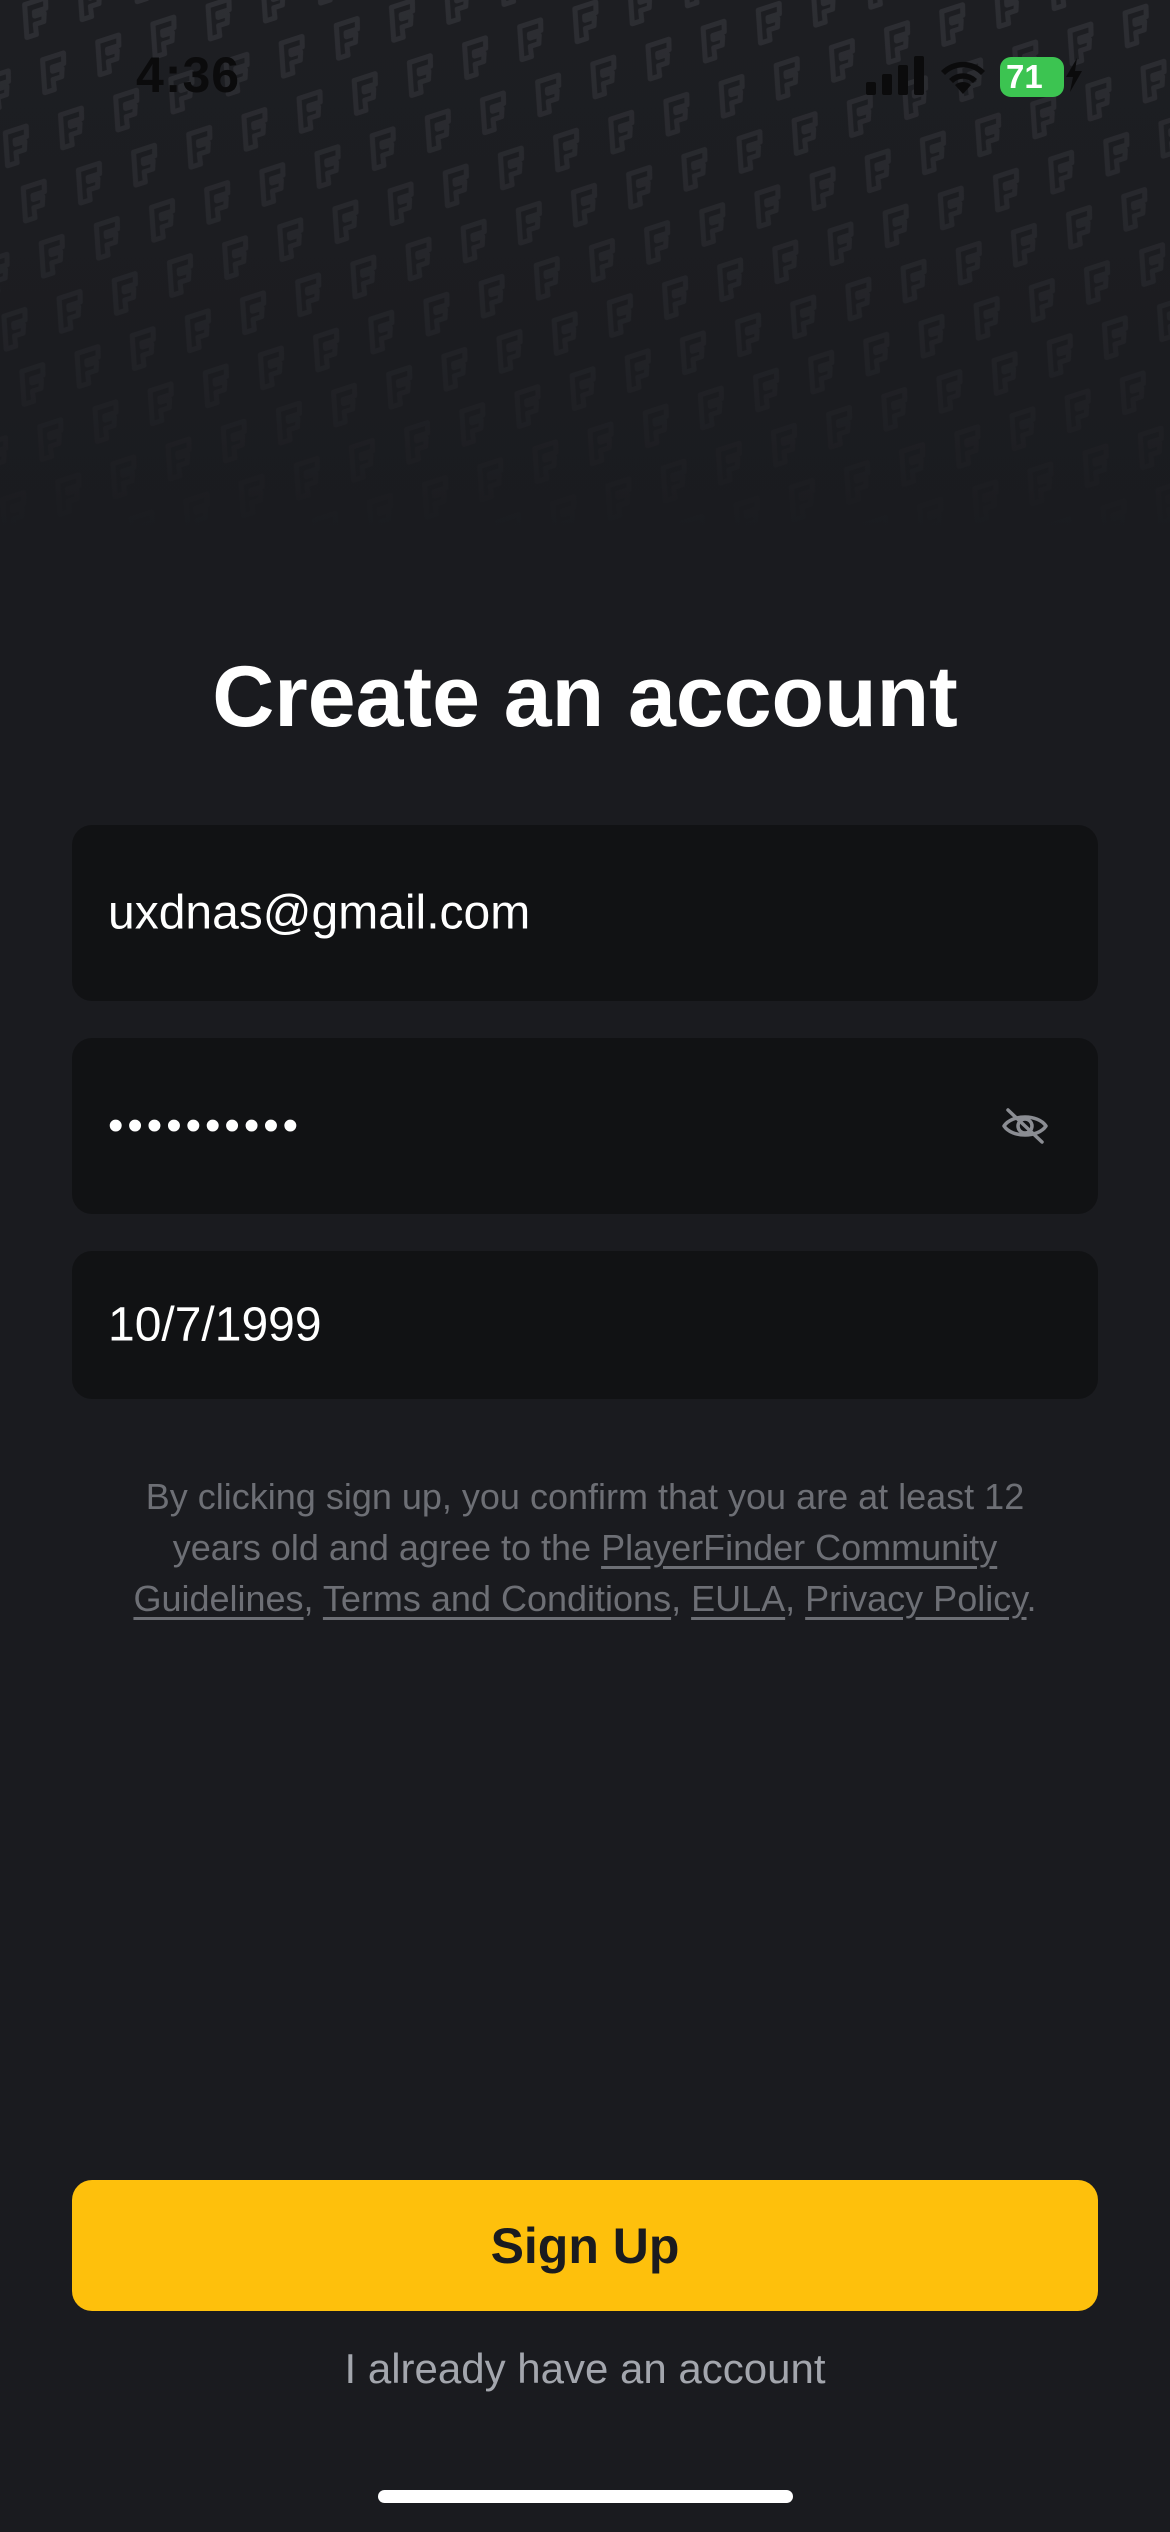 The image size is (1170, 2532). What do you see at coordinates (915, 1598) in the screenshot?
I see `privacy-policy-link: Privacy Policy` at bounding box center [915, 1598].